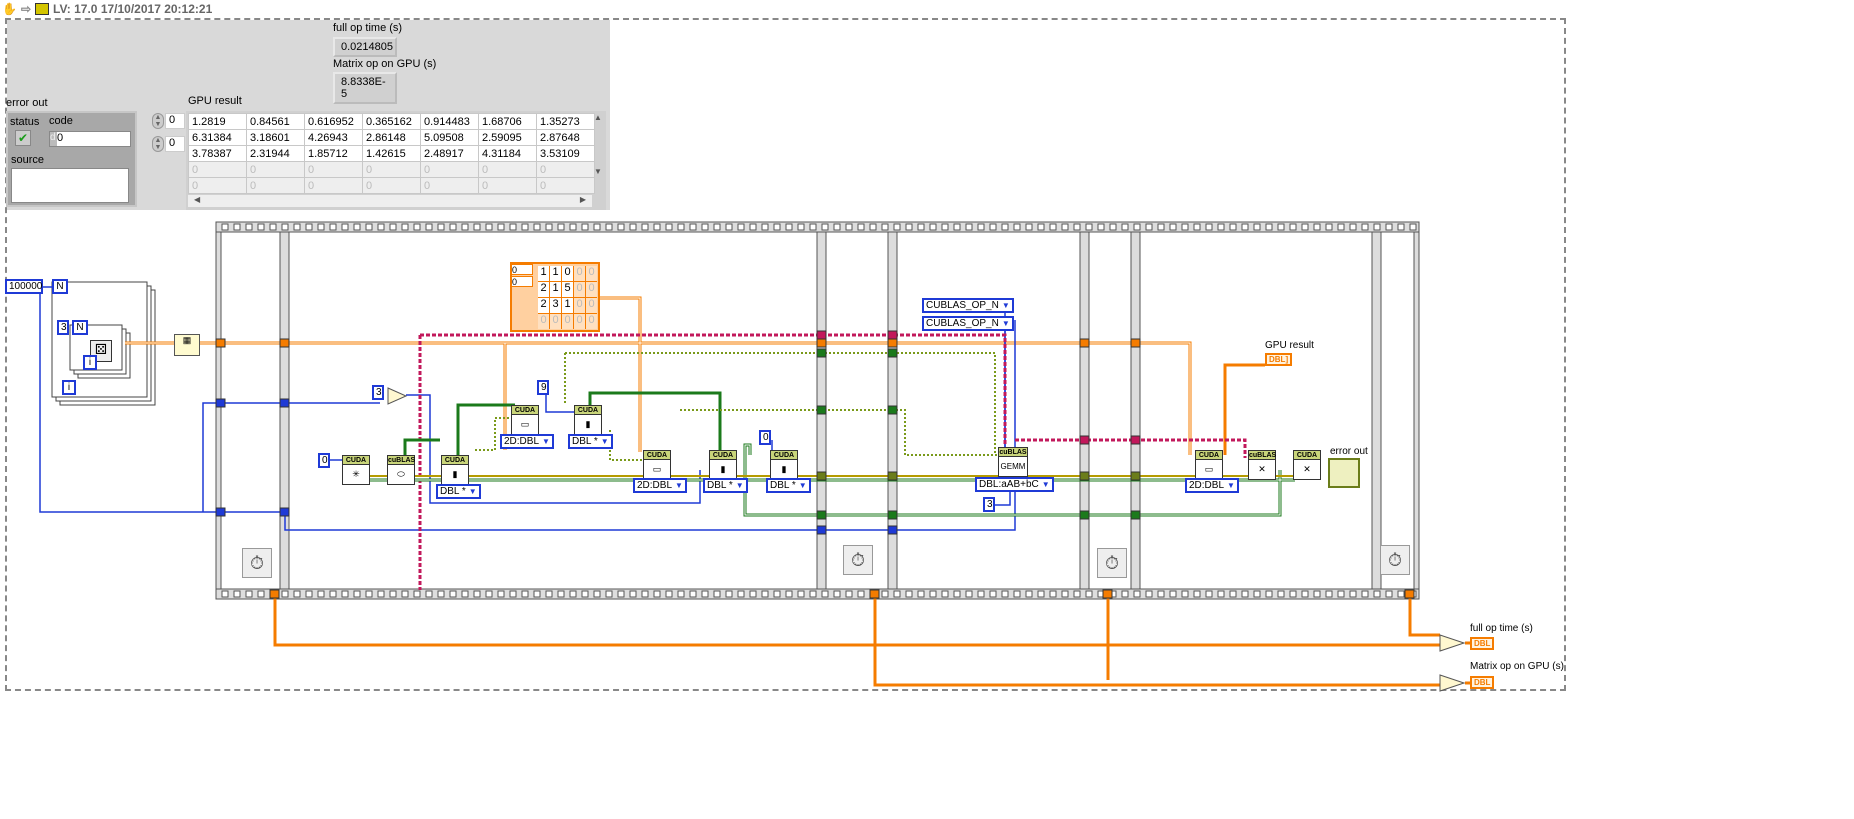 The width and height of the screenshot is (1854, 819). Describe the element at coordinates (723, 465) in the screenshot. I see `cuda-upload-node-1: CUDA ▮` at that location.